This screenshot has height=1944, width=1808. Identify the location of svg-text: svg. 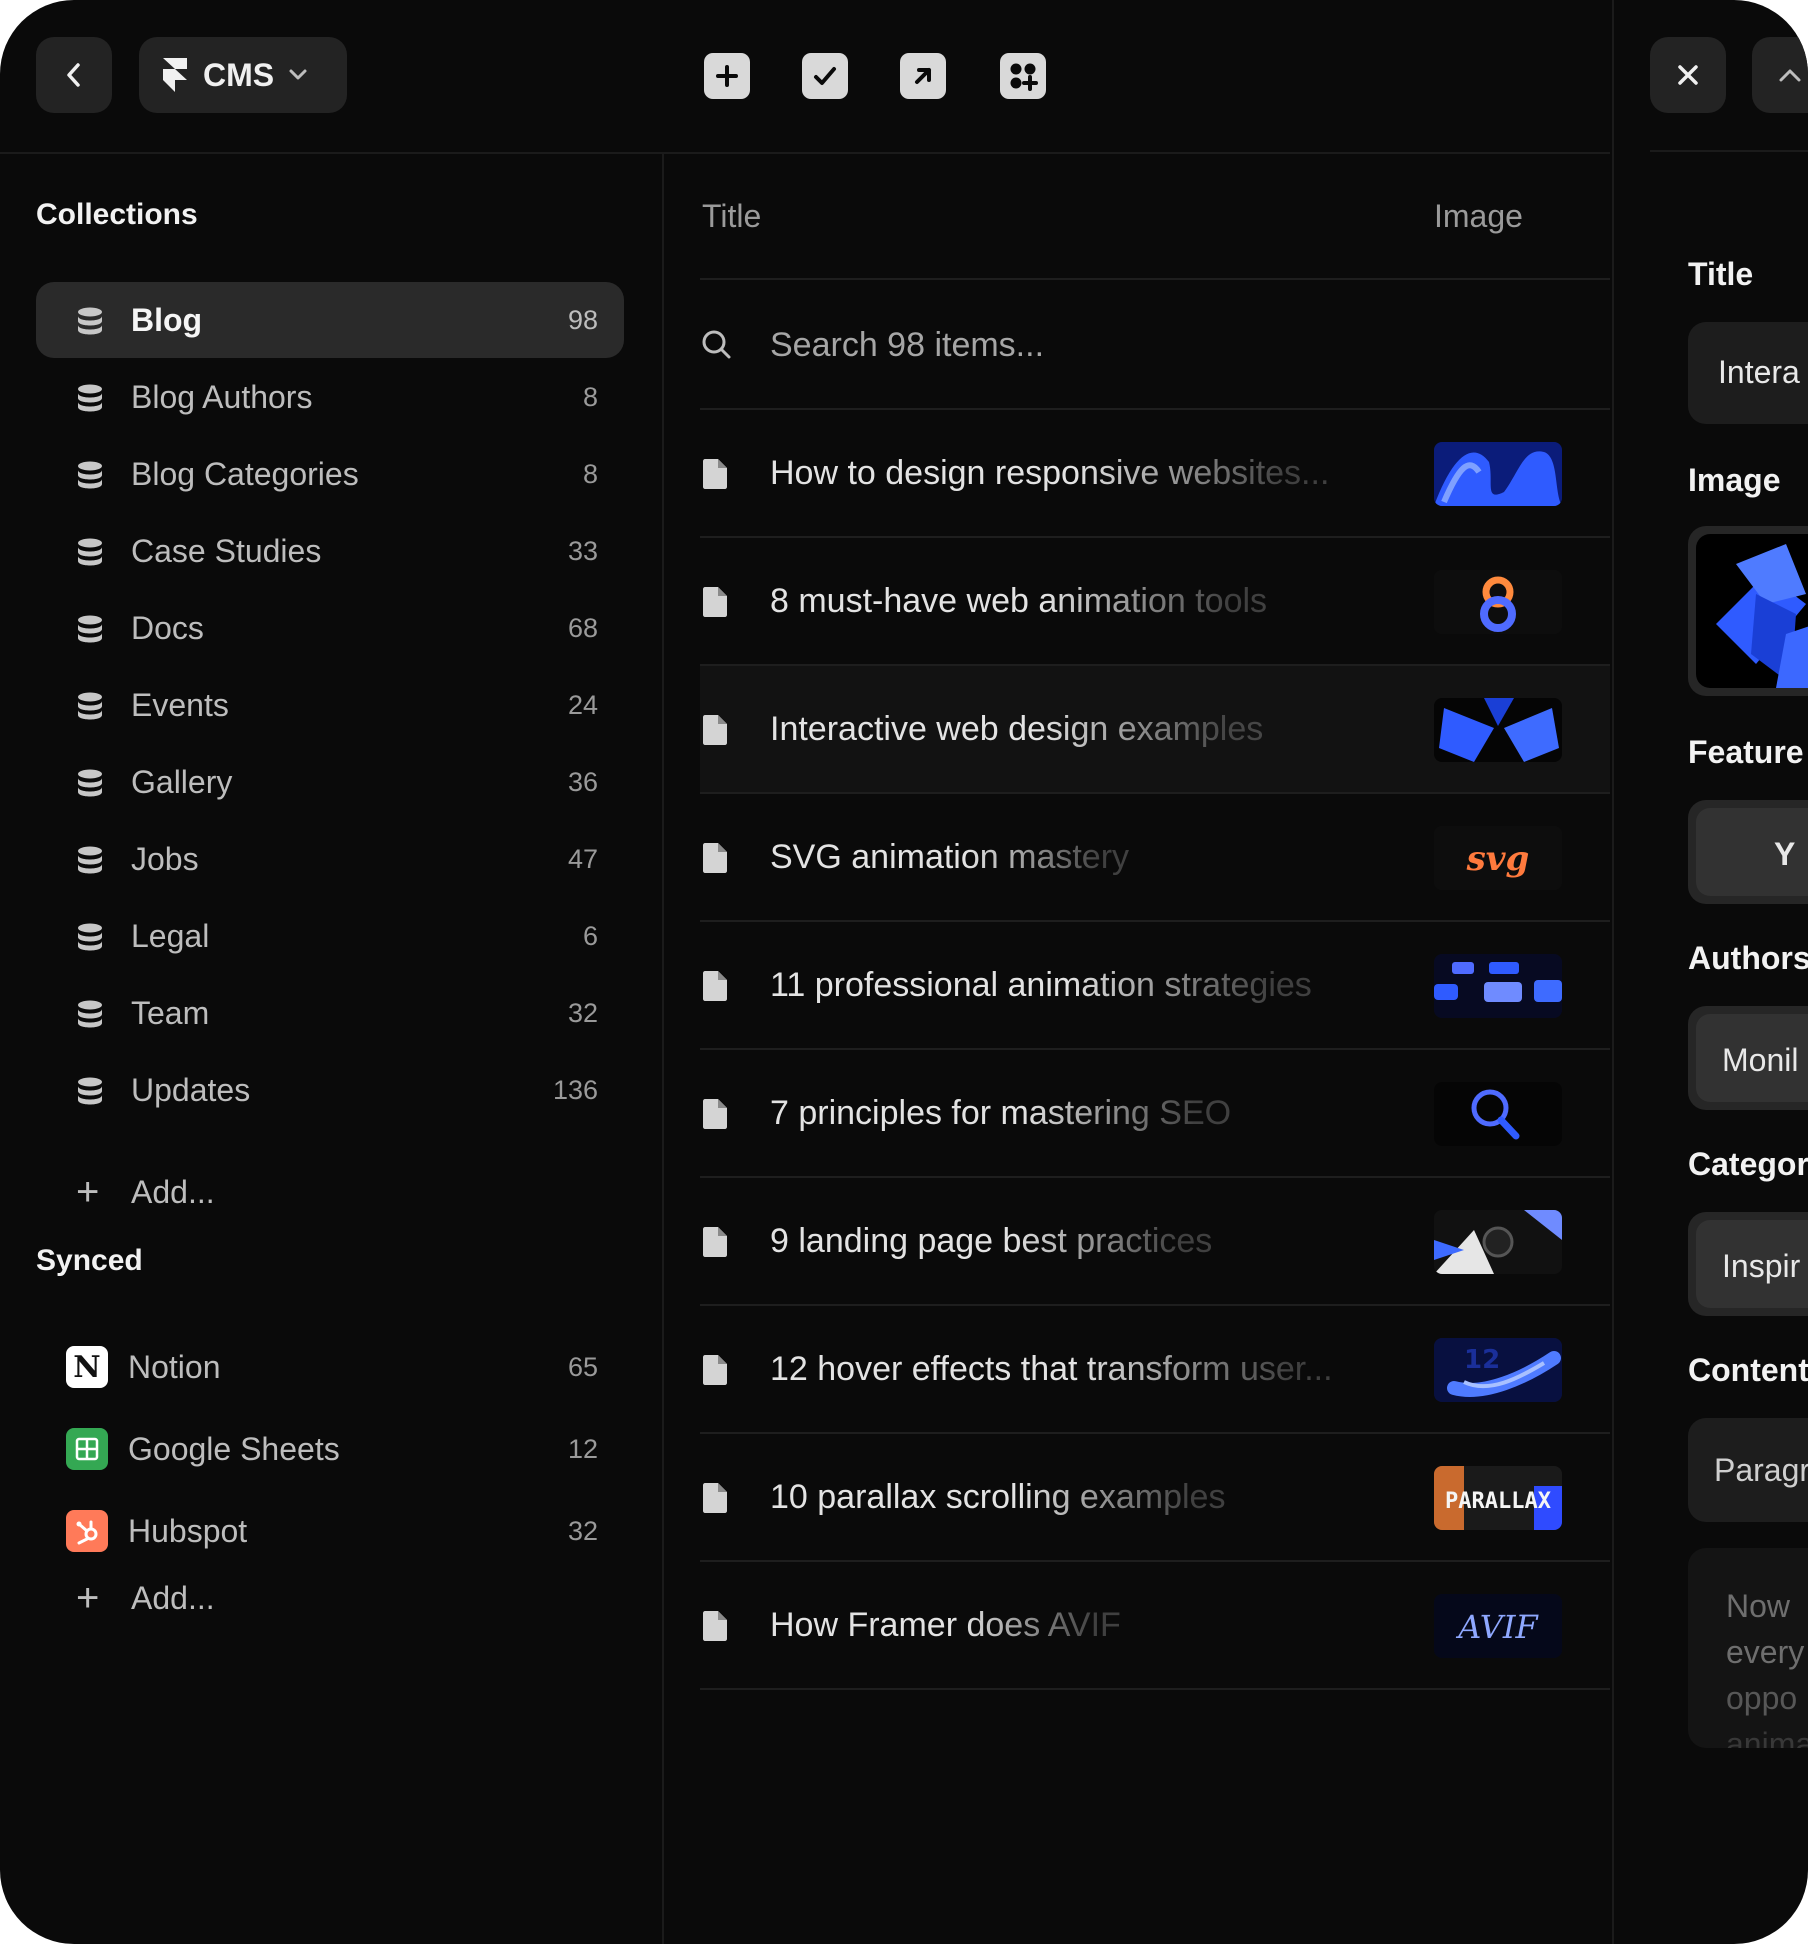
(1498, 859).